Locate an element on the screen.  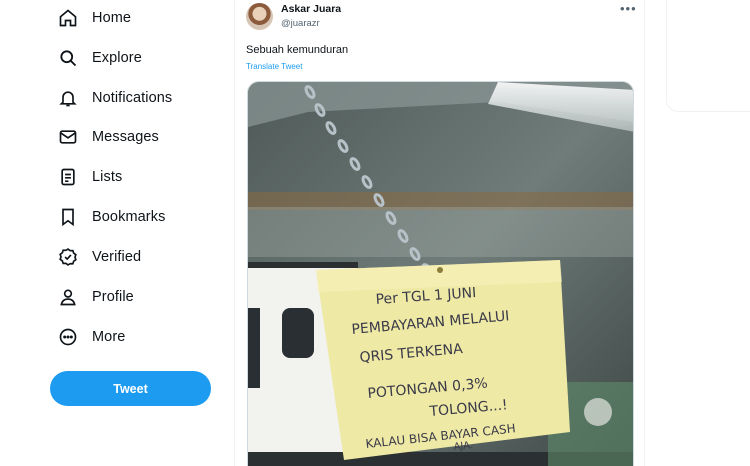
nav-label-home: Home is located at coordinates (112, 18).